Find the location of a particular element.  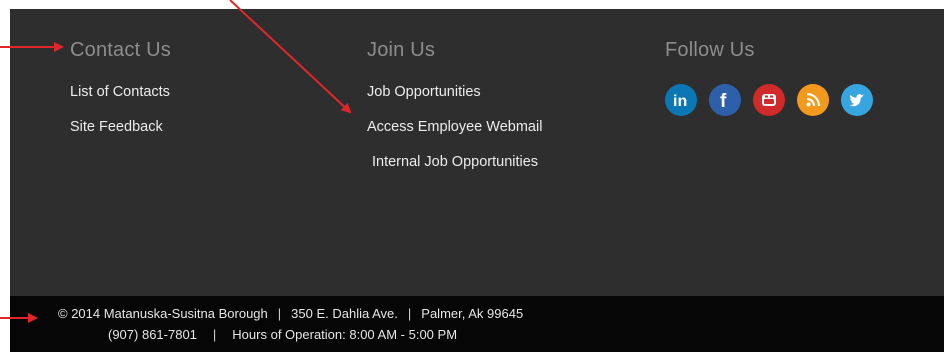

job-opportunities-link: Job Opportunities is located at coordinates (454, 92).